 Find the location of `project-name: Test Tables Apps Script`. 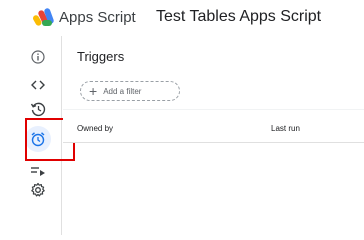

project-name: Test Tables Apps Script is located at coordinates (238, 17).